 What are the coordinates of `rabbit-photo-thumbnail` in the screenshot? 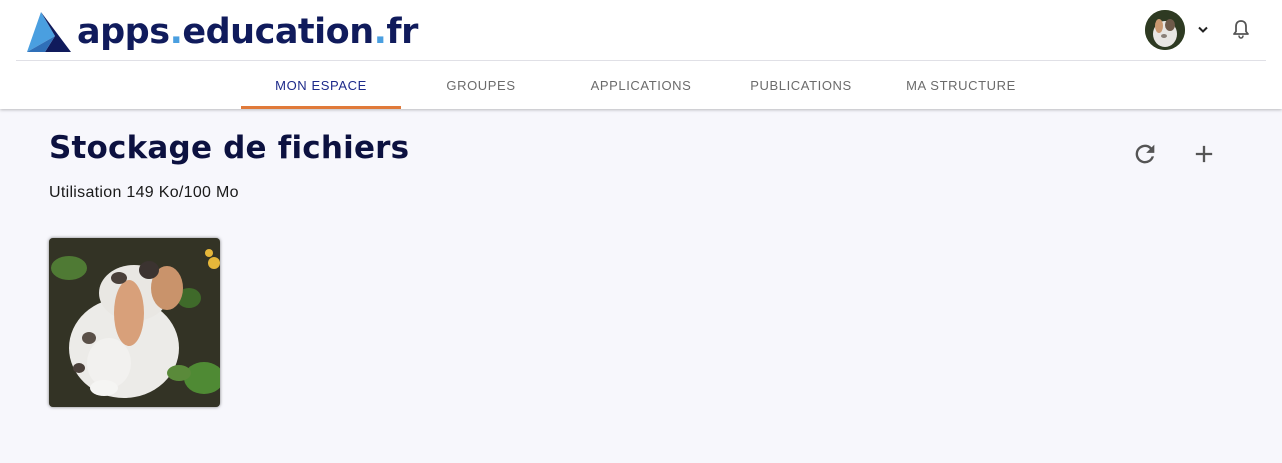 It's located at (134, 322).